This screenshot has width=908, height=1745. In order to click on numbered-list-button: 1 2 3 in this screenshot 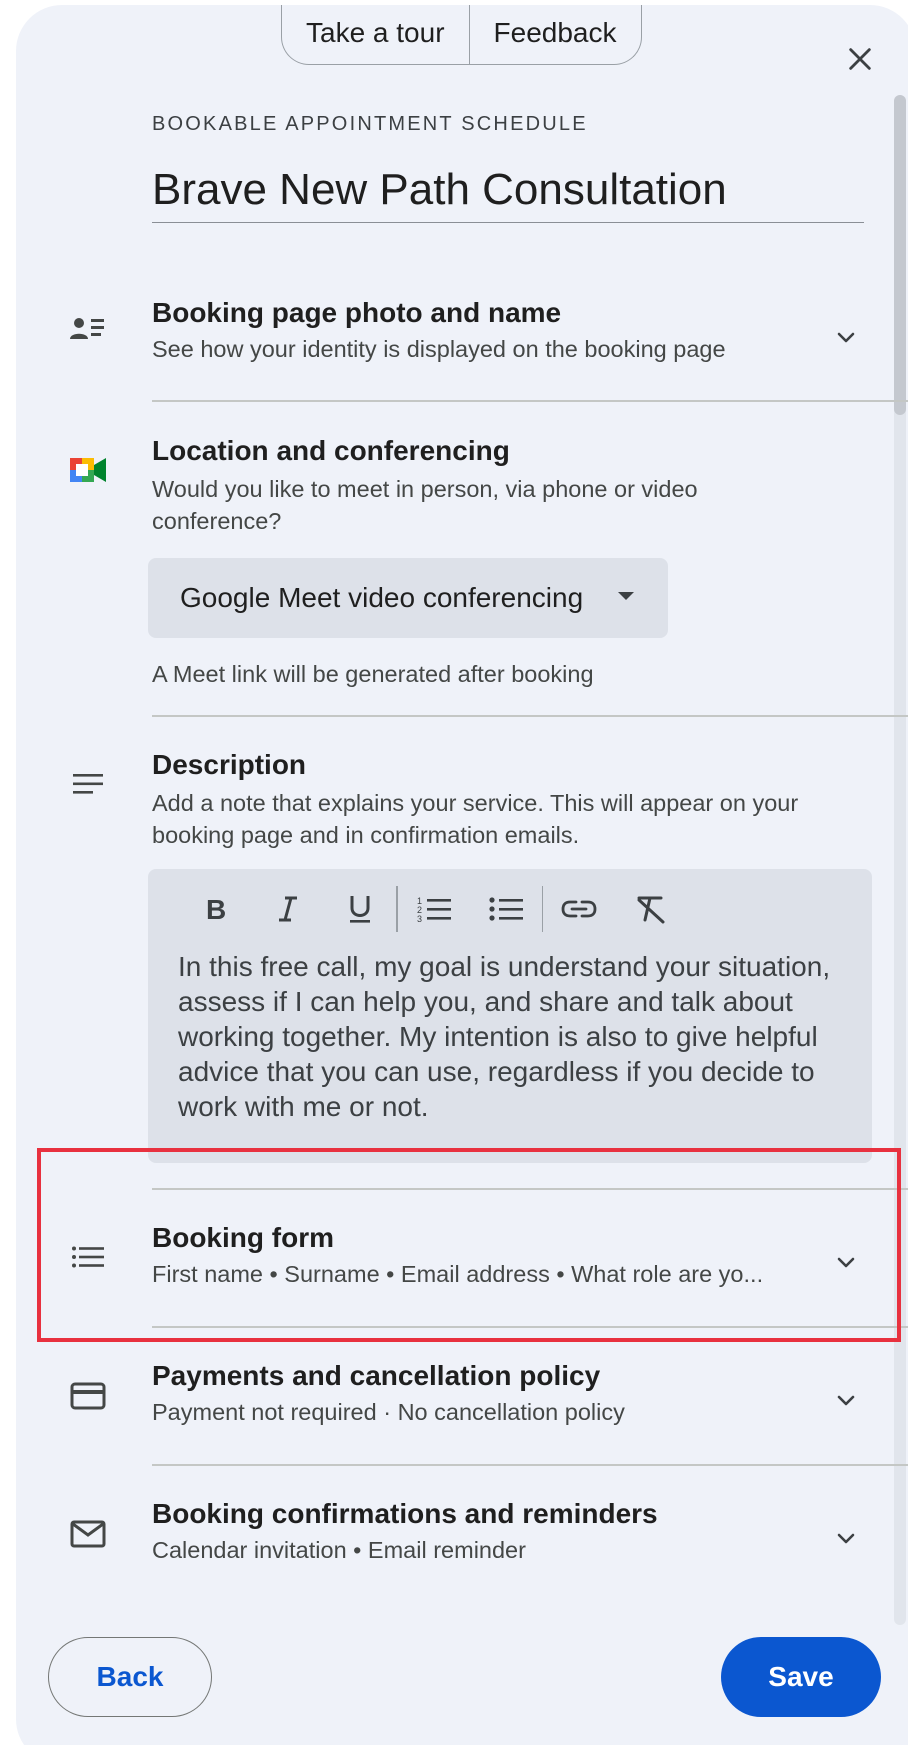, I will do `click(434, 909)`.